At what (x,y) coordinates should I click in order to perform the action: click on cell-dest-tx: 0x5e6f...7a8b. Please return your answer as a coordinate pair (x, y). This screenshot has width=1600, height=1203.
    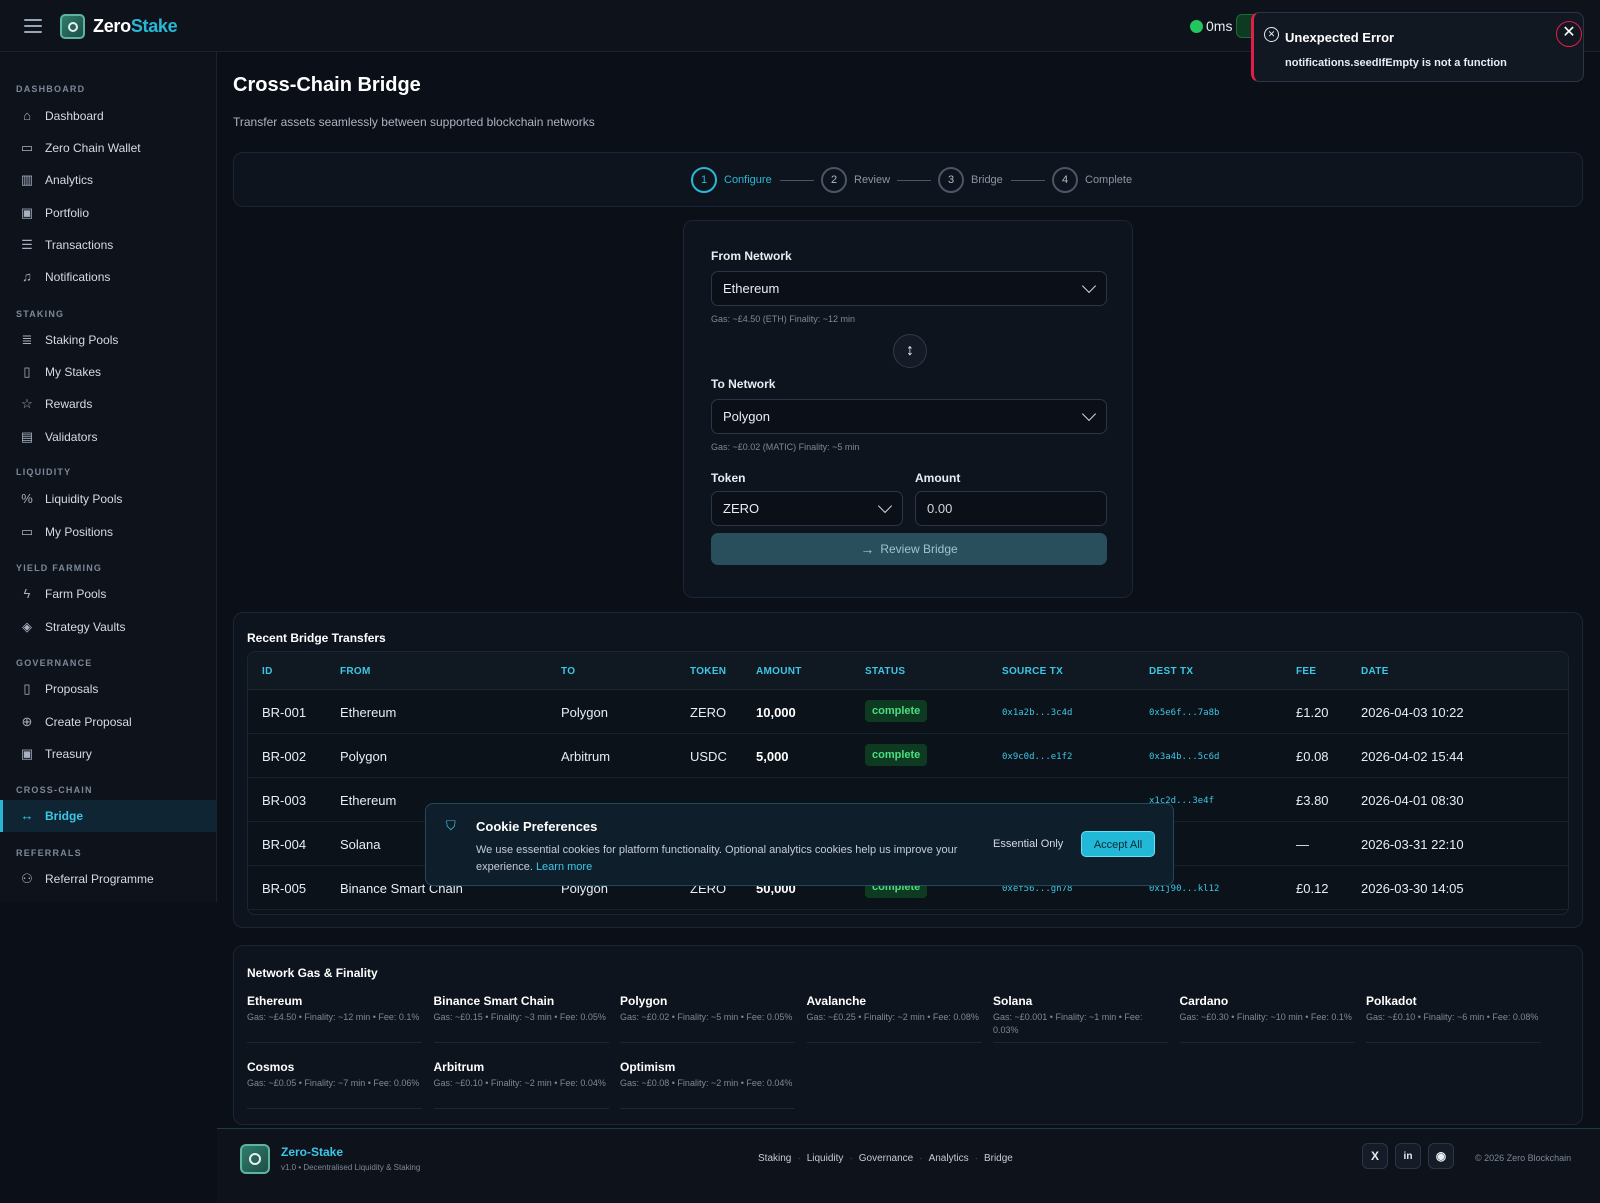
    Looking at the image, I should click on (1184, 713).